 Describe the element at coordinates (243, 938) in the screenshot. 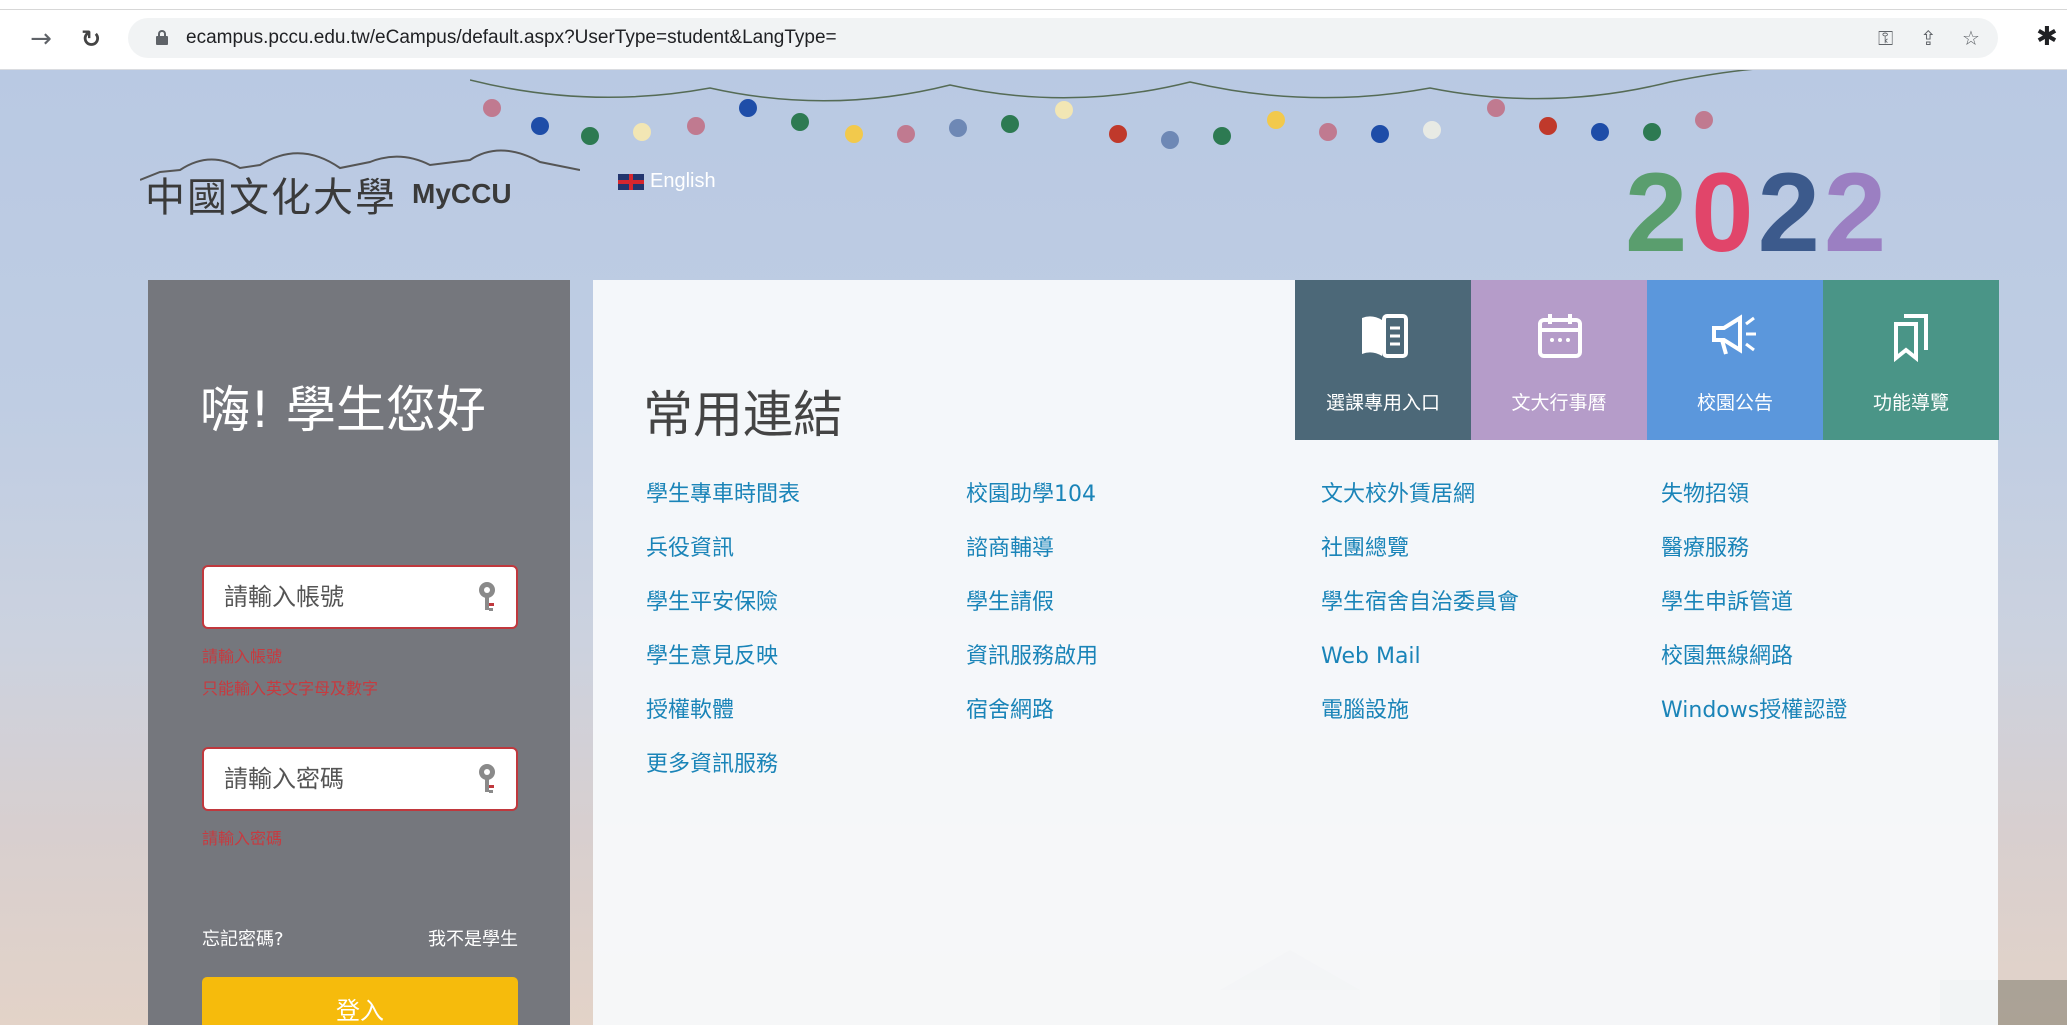

I see `forgot-password-link: 忘記密碼?` at that location.